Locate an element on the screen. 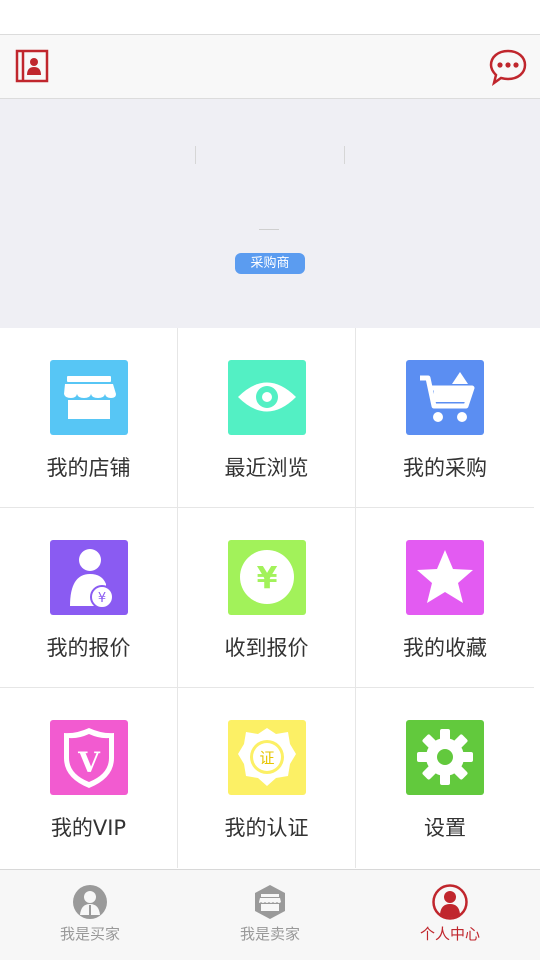 The height and width of the screenshot is (960, 540). grid-item-label: 我的VIP is located at coordinates (88, 828).